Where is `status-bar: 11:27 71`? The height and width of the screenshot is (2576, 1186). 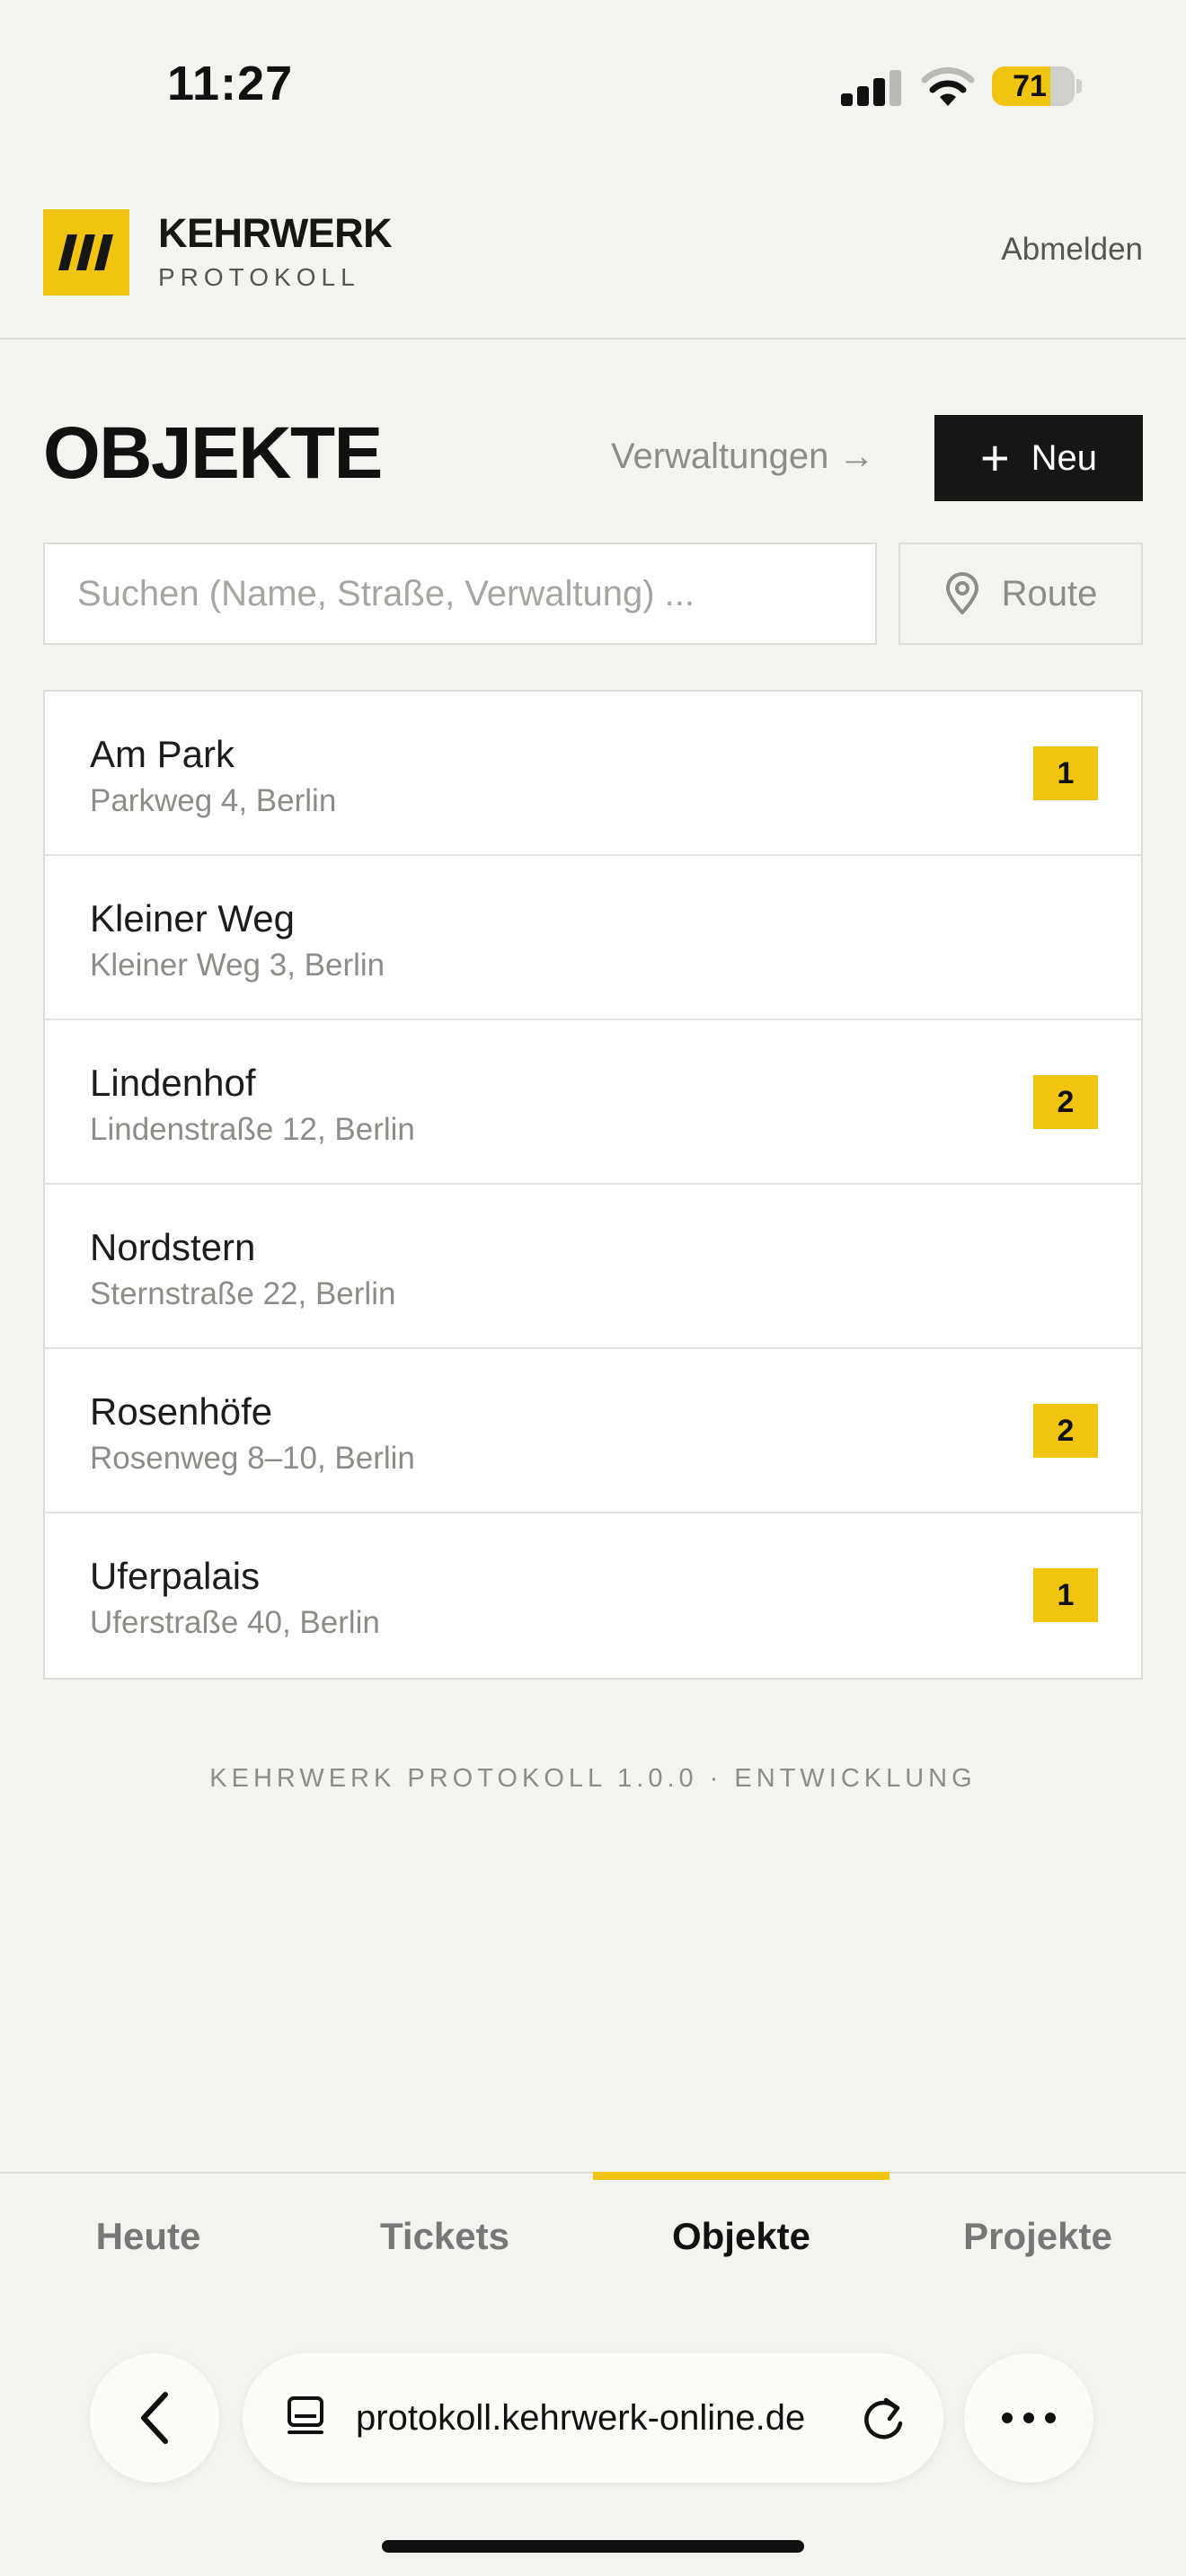 status-bar: 11:27 71 is located at coordinates (593, 85).